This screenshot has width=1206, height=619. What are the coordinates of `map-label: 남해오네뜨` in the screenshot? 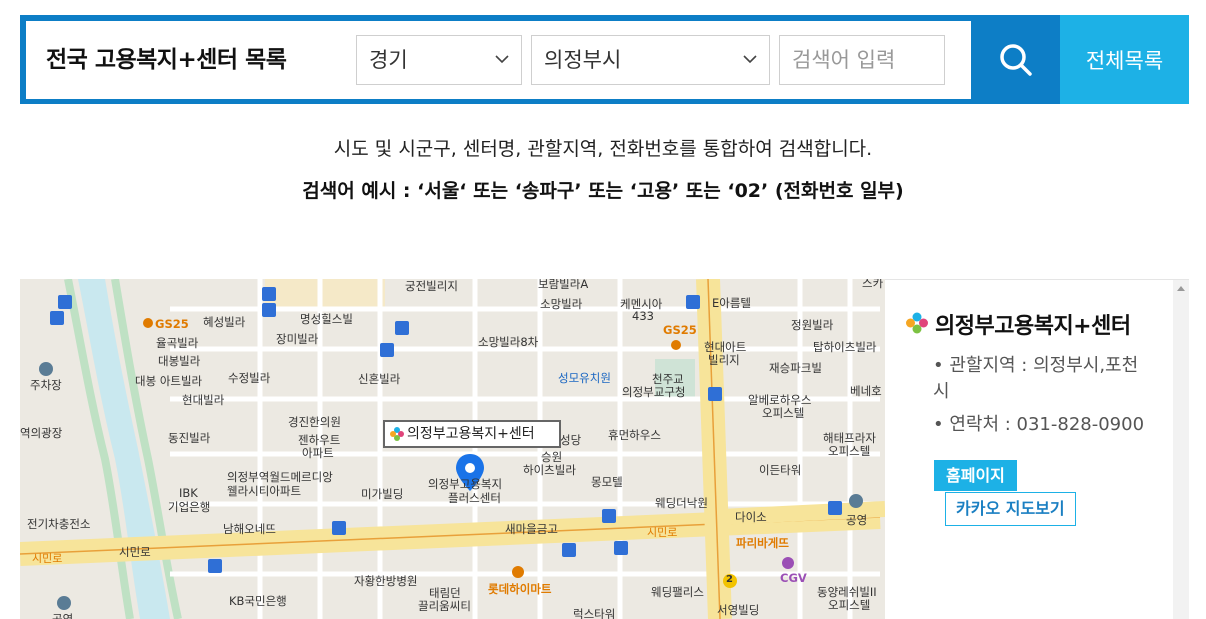 It's located at (249, 529).